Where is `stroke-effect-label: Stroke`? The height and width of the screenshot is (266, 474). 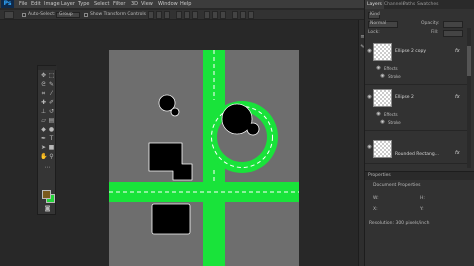
stroke-effect-label: Stroke is located at coordinates (394, 76).